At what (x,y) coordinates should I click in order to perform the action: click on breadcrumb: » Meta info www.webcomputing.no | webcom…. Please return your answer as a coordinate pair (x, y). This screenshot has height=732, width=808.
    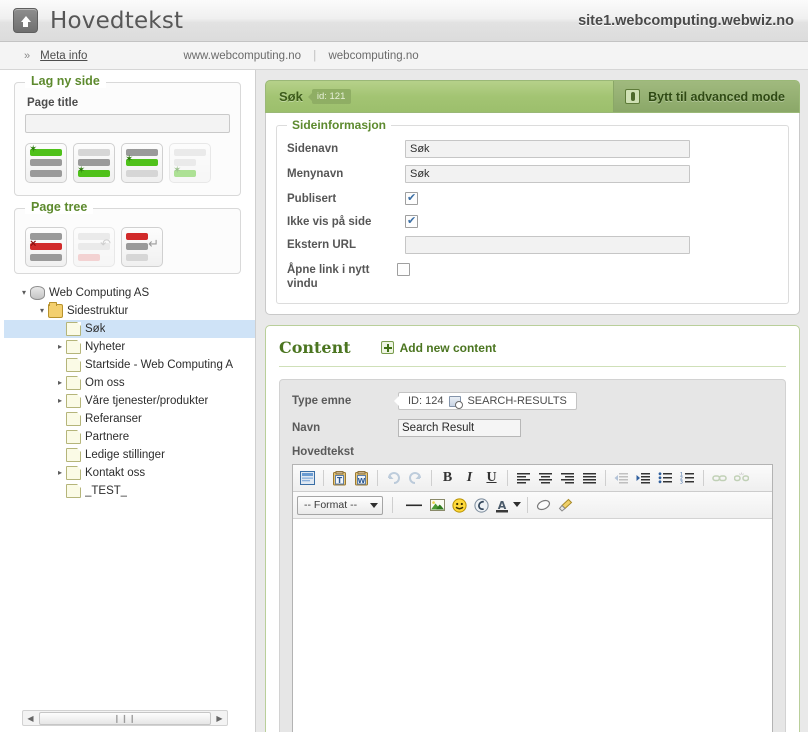
    Looking at the image, I should click on (404, 56).